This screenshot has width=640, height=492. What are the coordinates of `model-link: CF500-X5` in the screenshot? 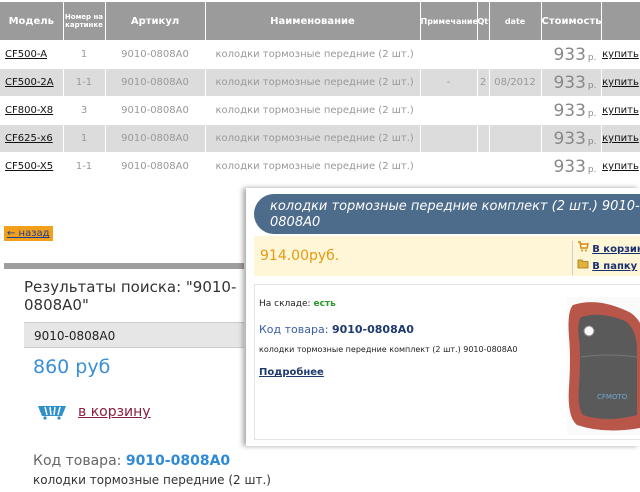 It's located at (29, 166).